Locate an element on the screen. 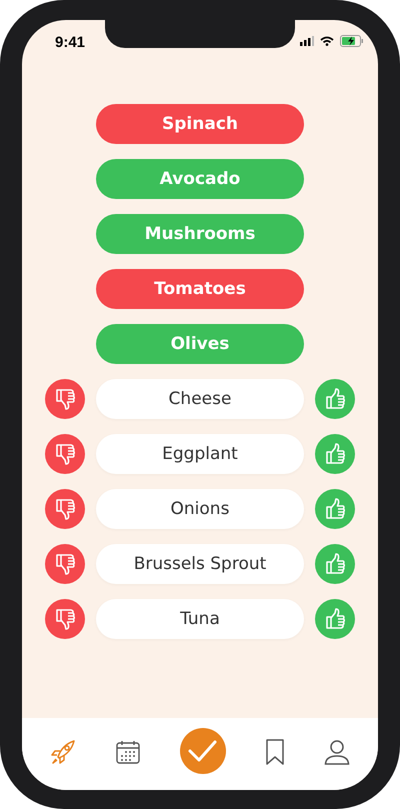 The height and width of the screenshot is (809, 400). status-time: 9:41 is located at coordinates (70, 42).